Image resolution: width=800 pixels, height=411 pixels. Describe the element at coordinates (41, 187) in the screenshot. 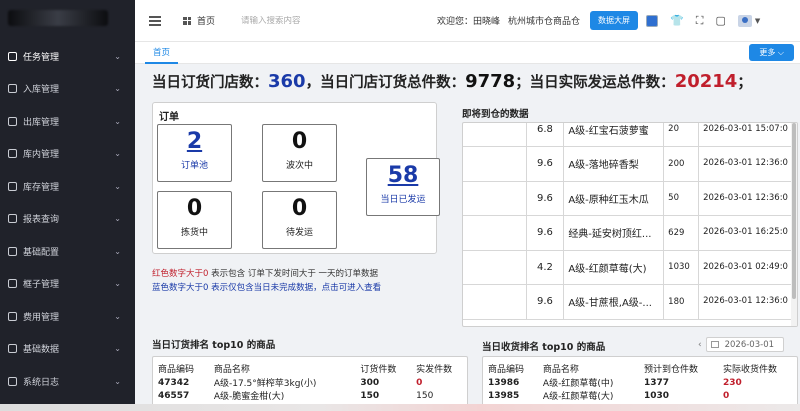

I see `sidebar-item-label: 库存管理` at that location.